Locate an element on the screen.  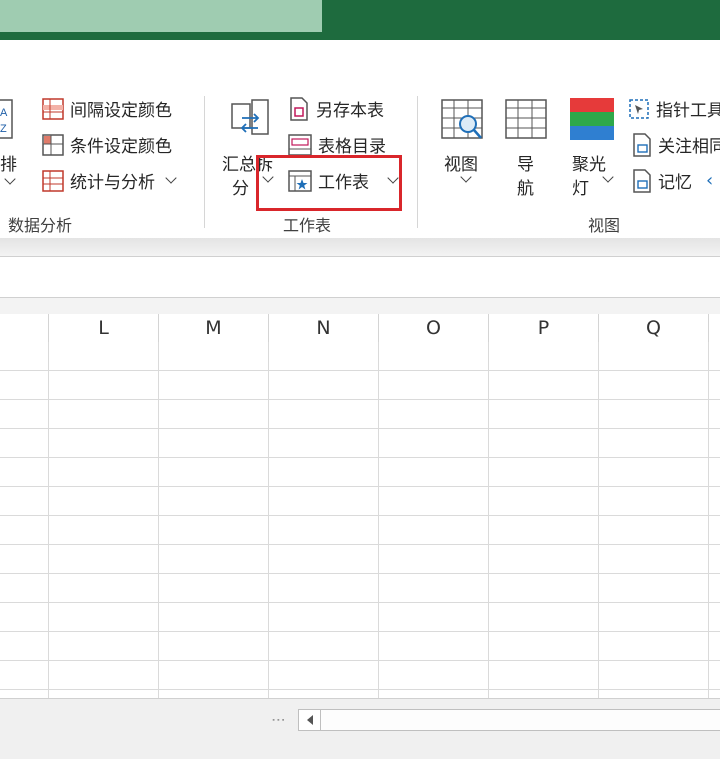
sheet-tab-bar: ⋮ is located at coordinates (360, 728).